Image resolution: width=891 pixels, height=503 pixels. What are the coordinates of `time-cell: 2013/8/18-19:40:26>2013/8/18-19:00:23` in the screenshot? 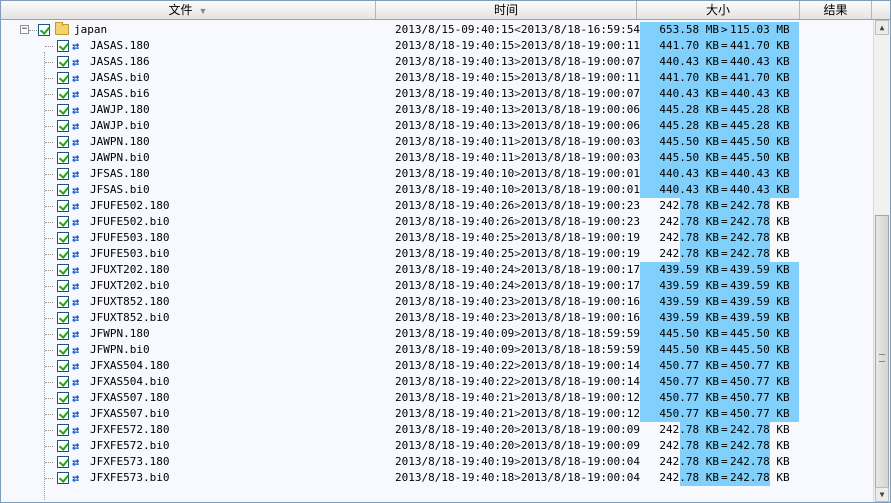 It's located at (517, 222).